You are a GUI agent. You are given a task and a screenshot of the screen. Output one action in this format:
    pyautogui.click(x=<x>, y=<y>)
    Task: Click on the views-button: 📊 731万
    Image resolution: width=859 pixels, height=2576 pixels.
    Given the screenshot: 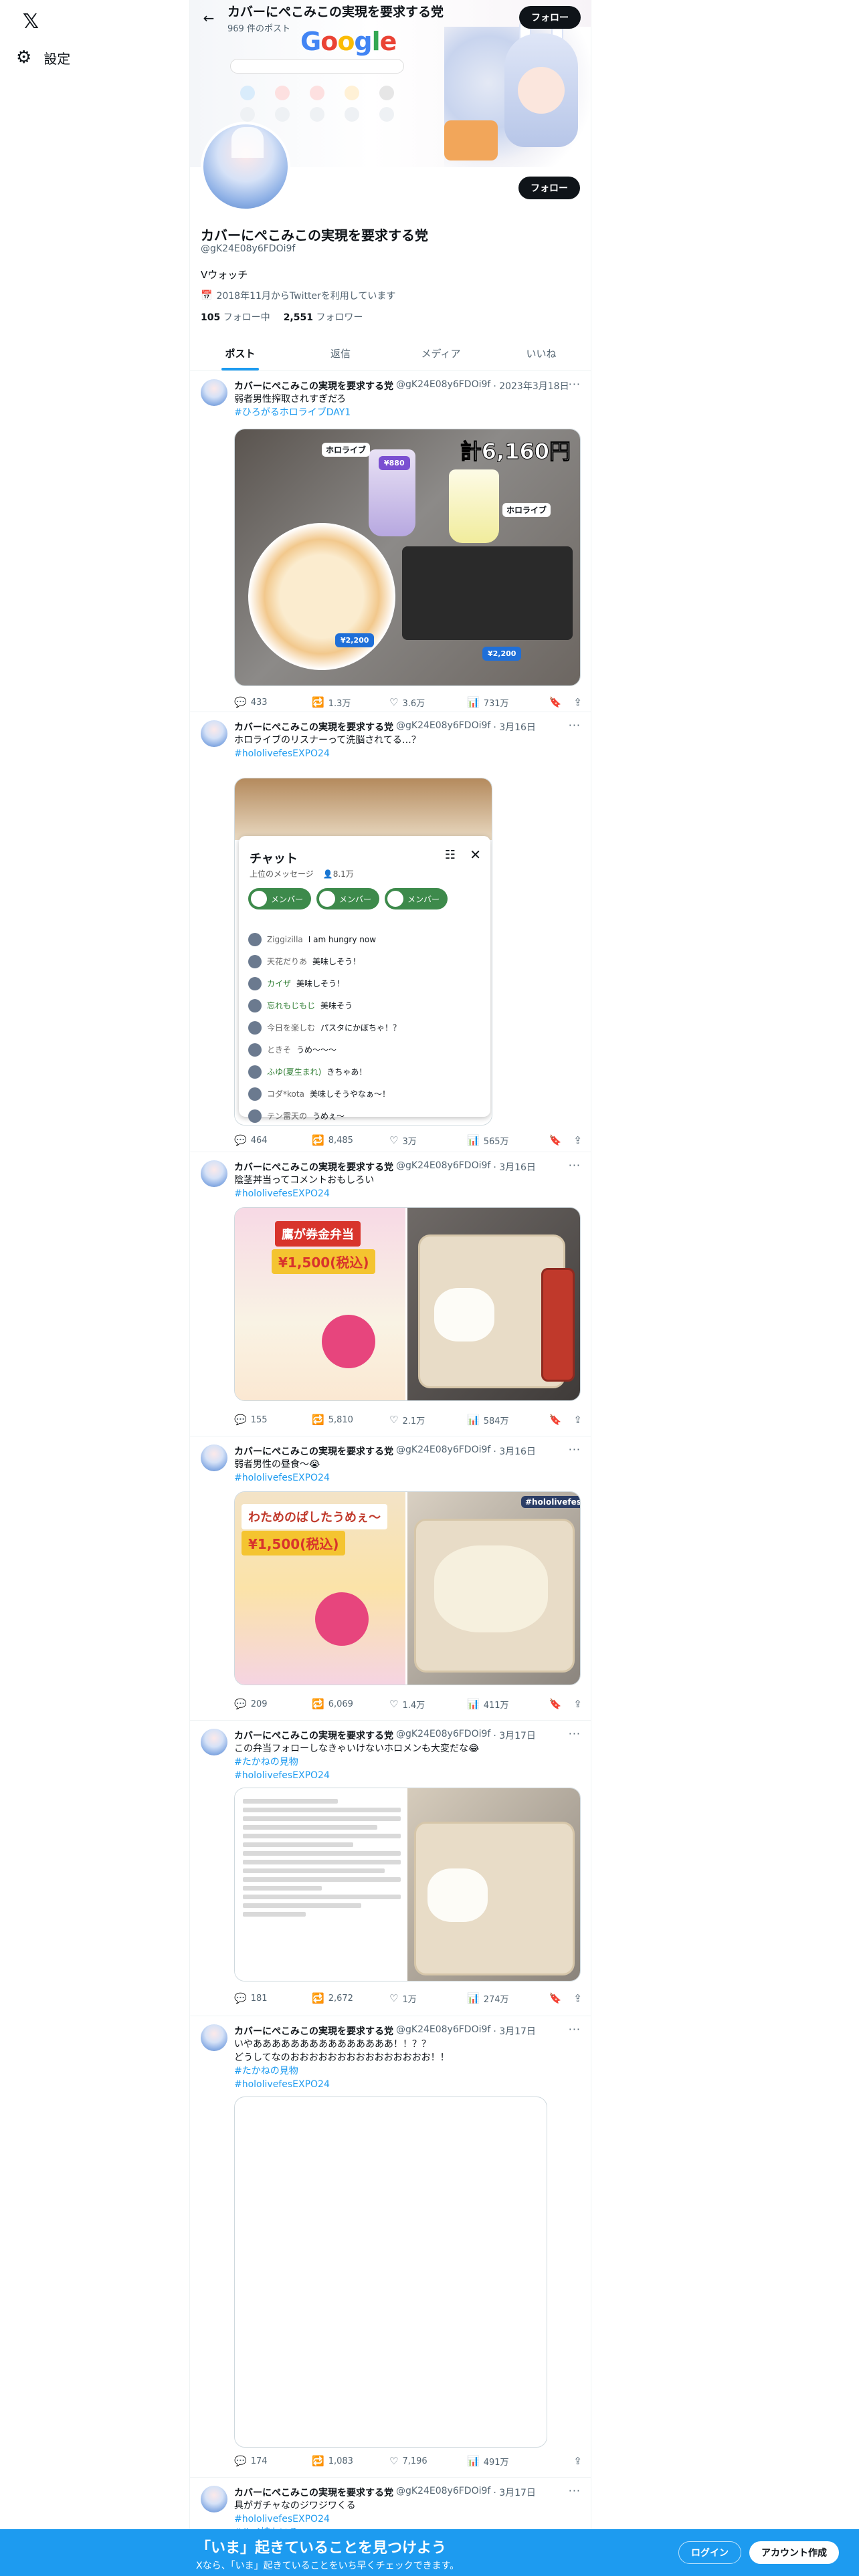 What is the action you would take?
    pyautogui.click(x=506, y=703)
    